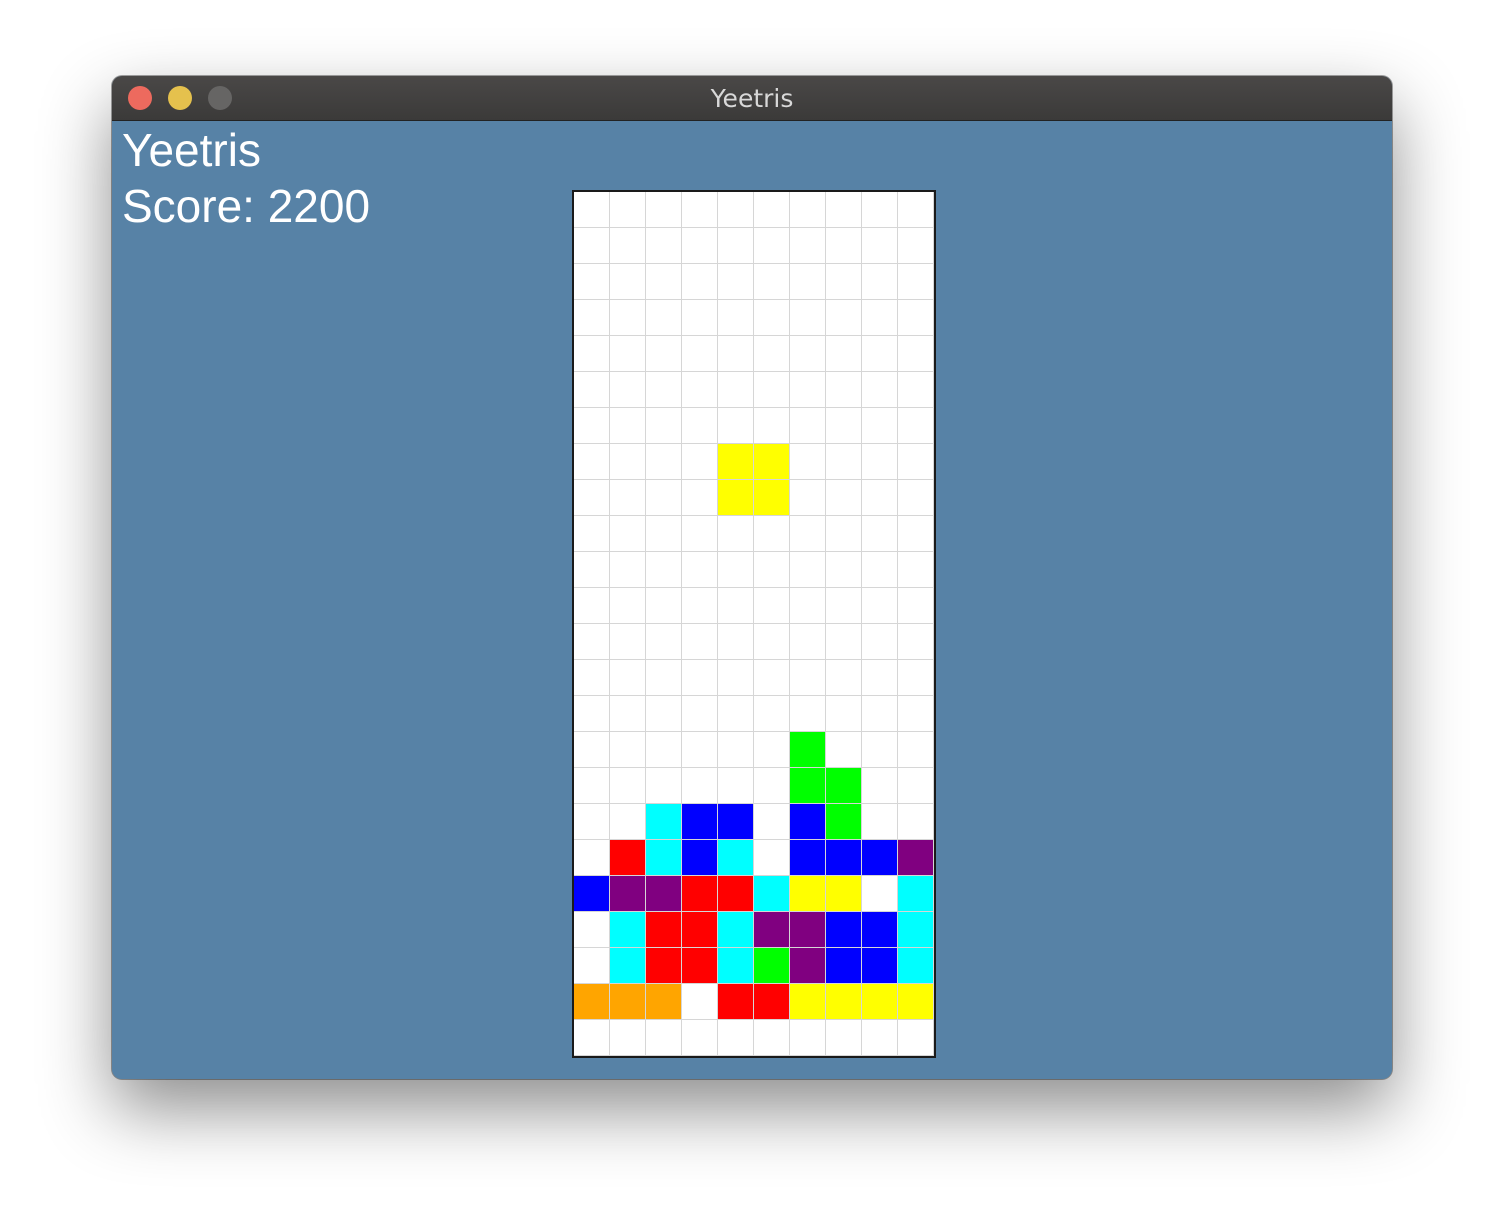 The width and height of the screenshot is (1504, 1228). I want to click on block-orange, so click(664, 1002).